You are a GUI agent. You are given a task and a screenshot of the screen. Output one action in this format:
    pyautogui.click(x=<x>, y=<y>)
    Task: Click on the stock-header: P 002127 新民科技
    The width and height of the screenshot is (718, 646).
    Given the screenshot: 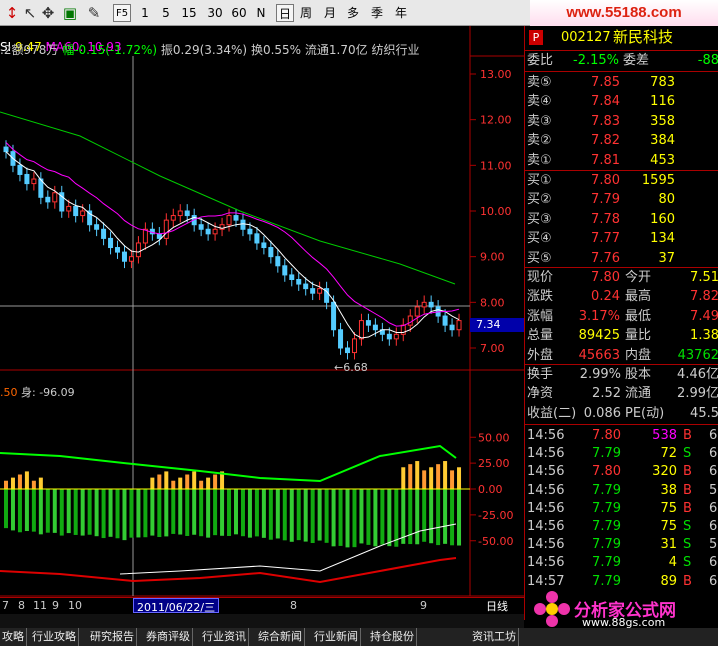 What is the action you would take?
    pyautogui.click(x=621, y=37)
    